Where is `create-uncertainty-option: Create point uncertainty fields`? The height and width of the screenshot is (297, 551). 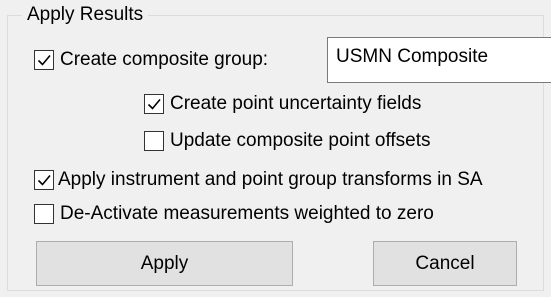 create-uncertainty-option: Create point uncertainty fields is located at coordinates (282, 104).